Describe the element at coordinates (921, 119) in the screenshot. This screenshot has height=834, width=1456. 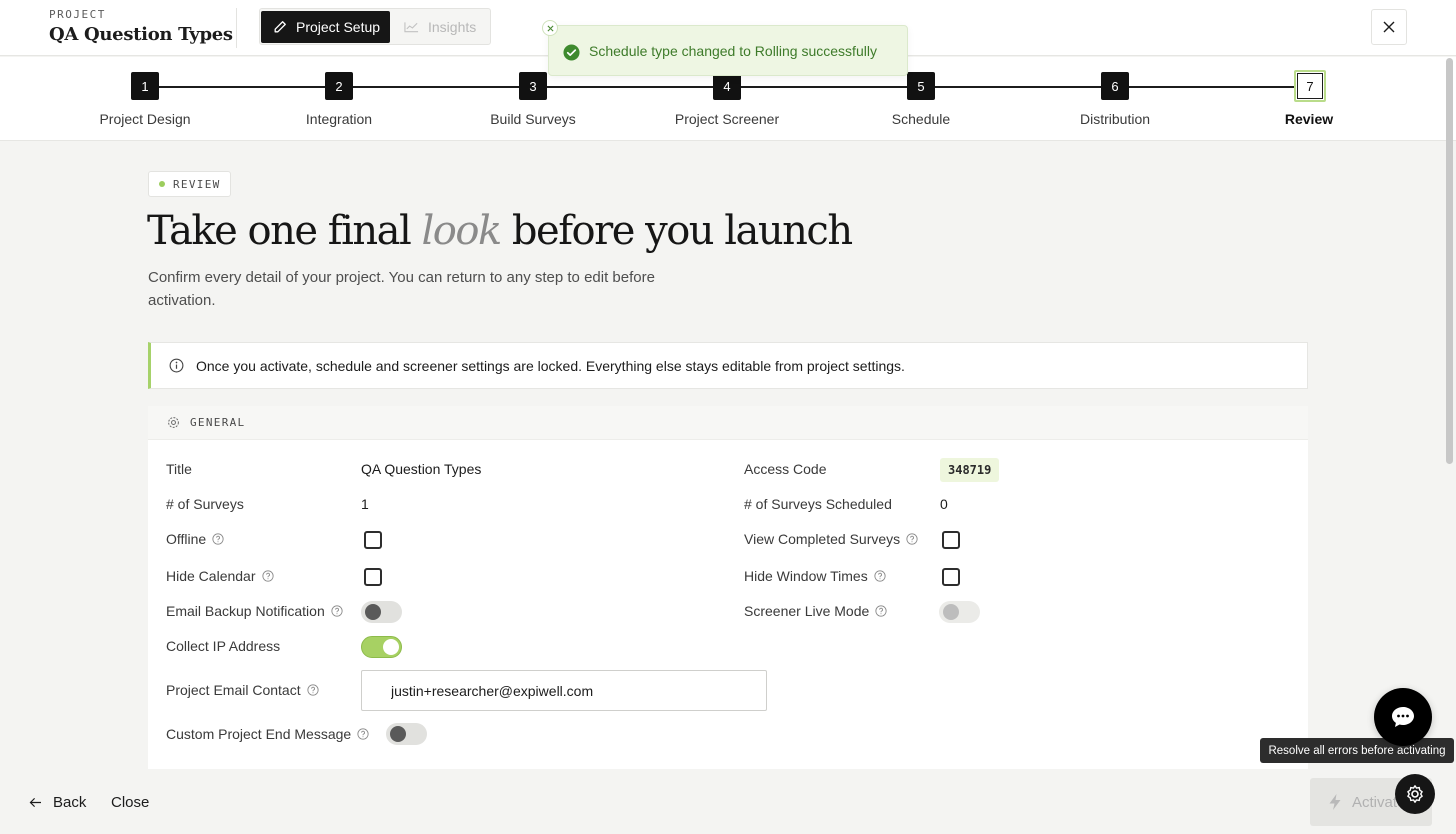
I see `step-5-label: Schedule` at that location.